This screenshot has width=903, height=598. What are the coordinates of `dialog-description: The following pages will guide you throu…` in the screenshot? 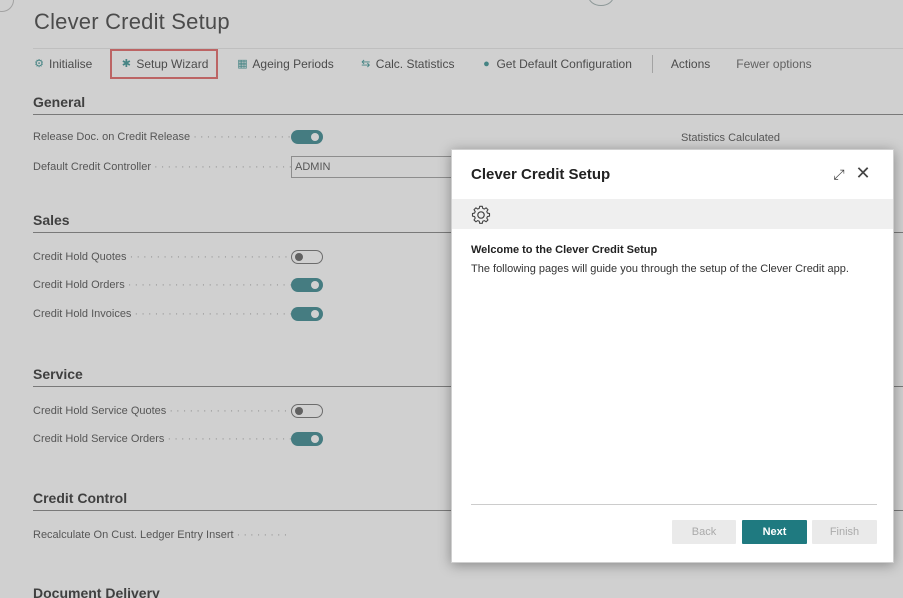 It's located at (660, 269).